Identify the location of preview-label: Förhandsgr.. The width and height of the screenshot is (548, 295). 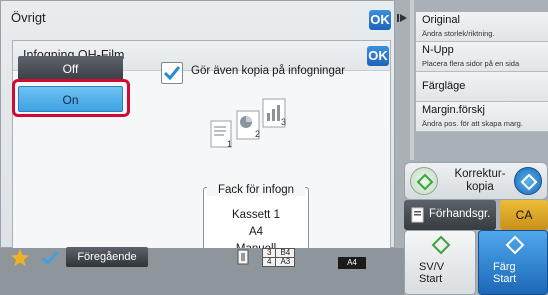
(460, 214).